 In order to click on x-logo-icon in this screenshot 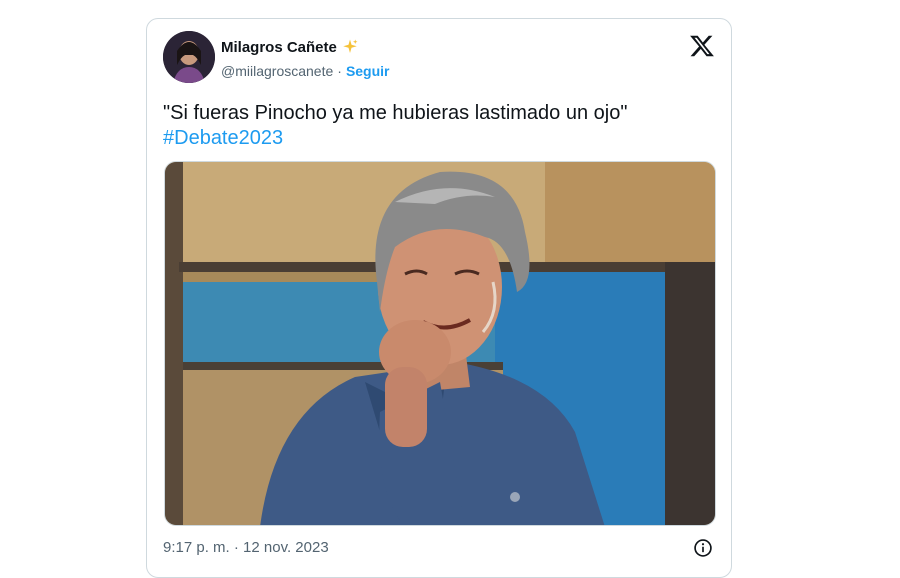, I will do `click(702, 46)`.